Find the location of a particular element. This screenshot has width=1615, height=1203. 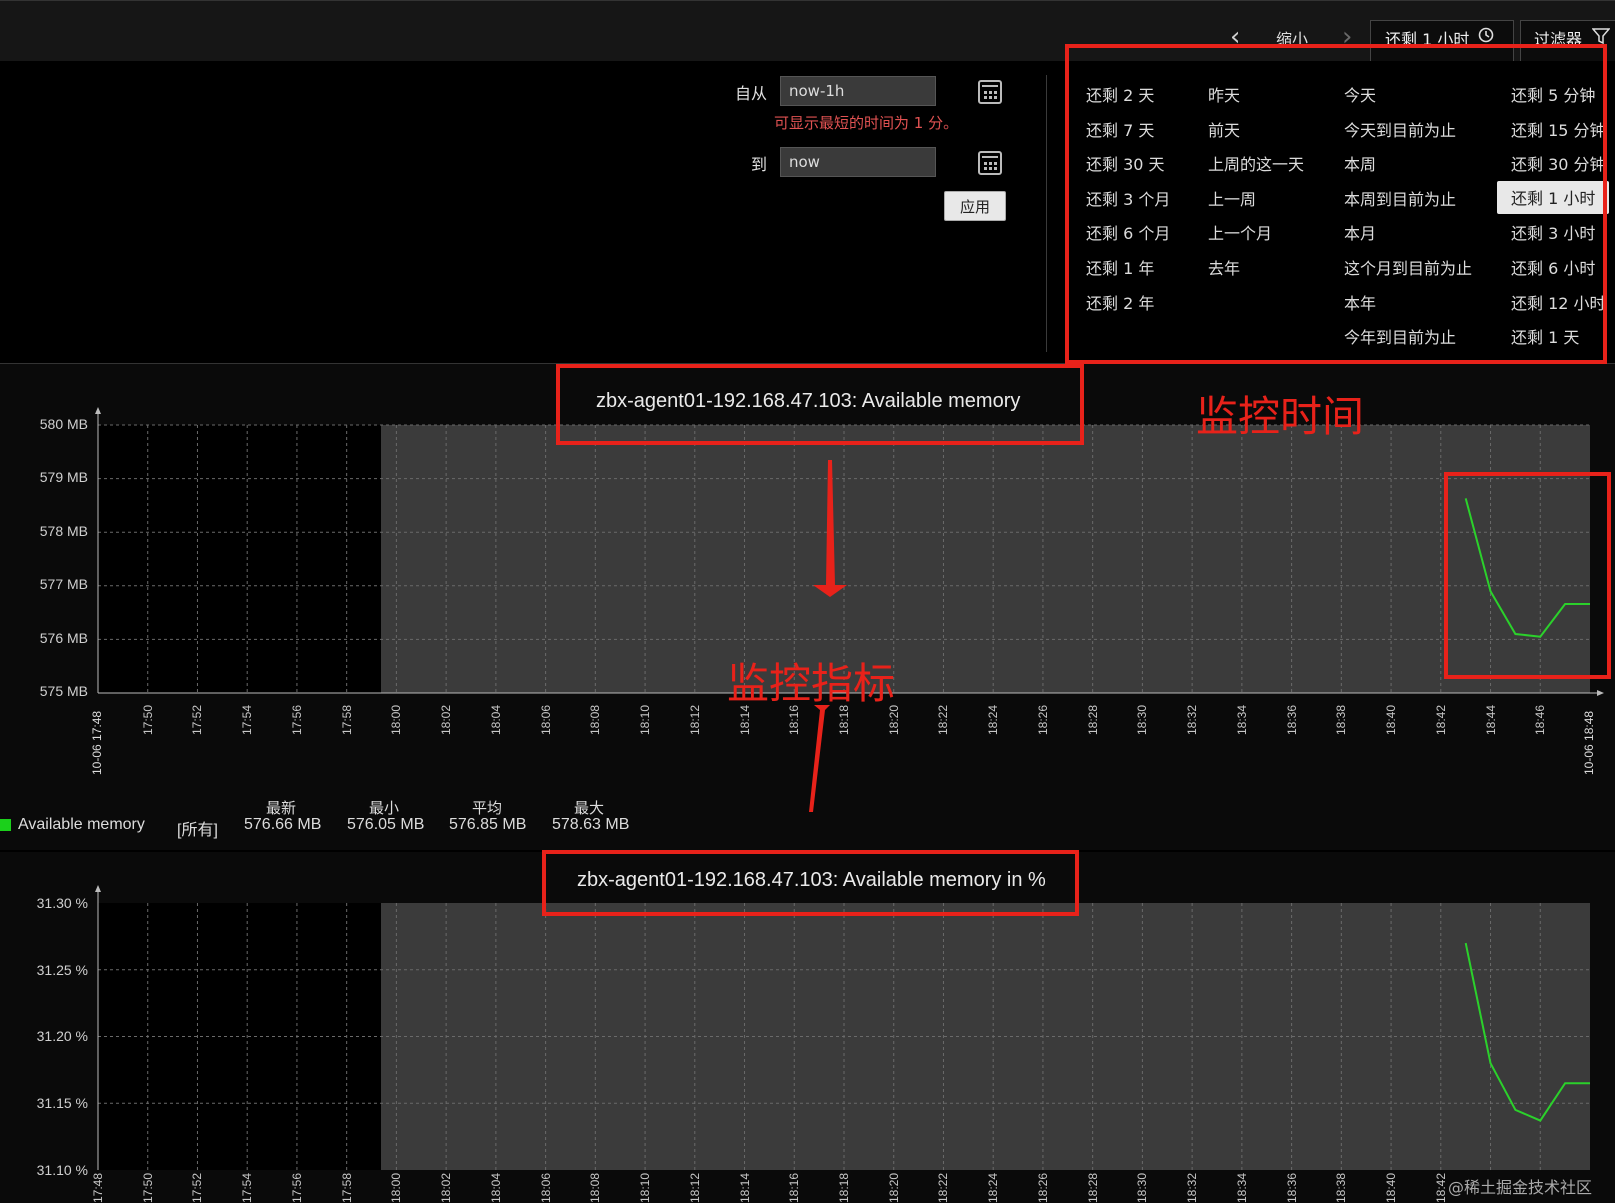

x-end-label: 10-06 18:48 is located at coordinates (1589, 742).